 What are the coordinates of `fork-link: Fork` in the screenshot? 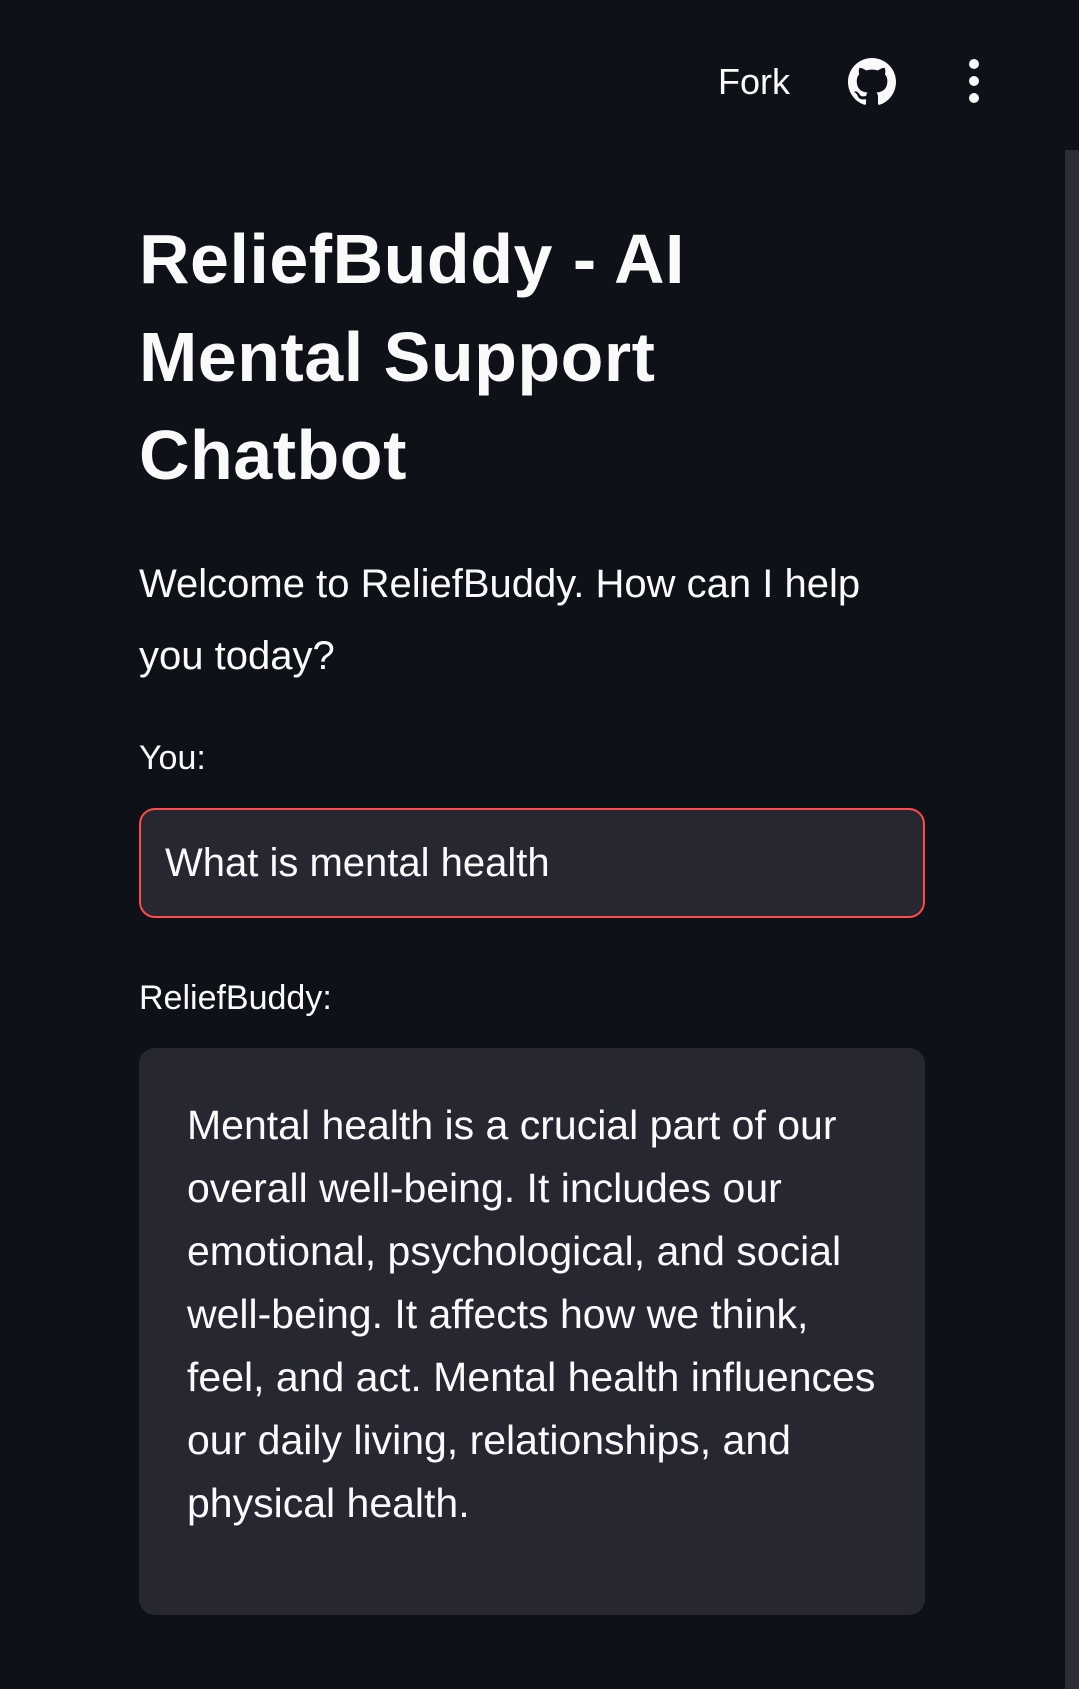 It's located at (754, 82).